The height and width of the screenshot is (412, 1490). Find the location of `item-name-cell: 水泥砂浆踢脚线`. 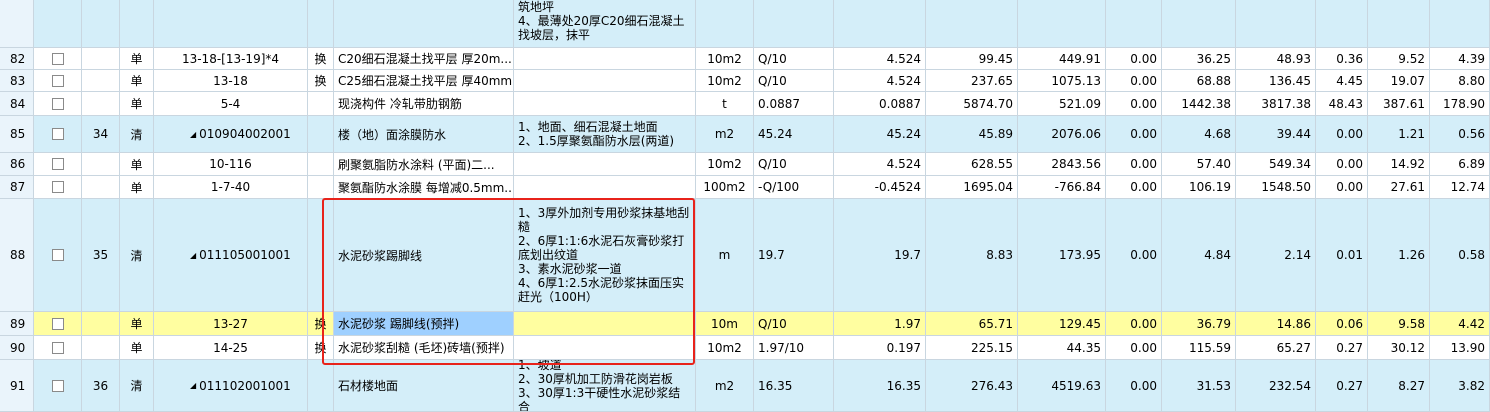

item-name-cell: 水泥砂浆踢脚线 is located at coordinates (424, 255).